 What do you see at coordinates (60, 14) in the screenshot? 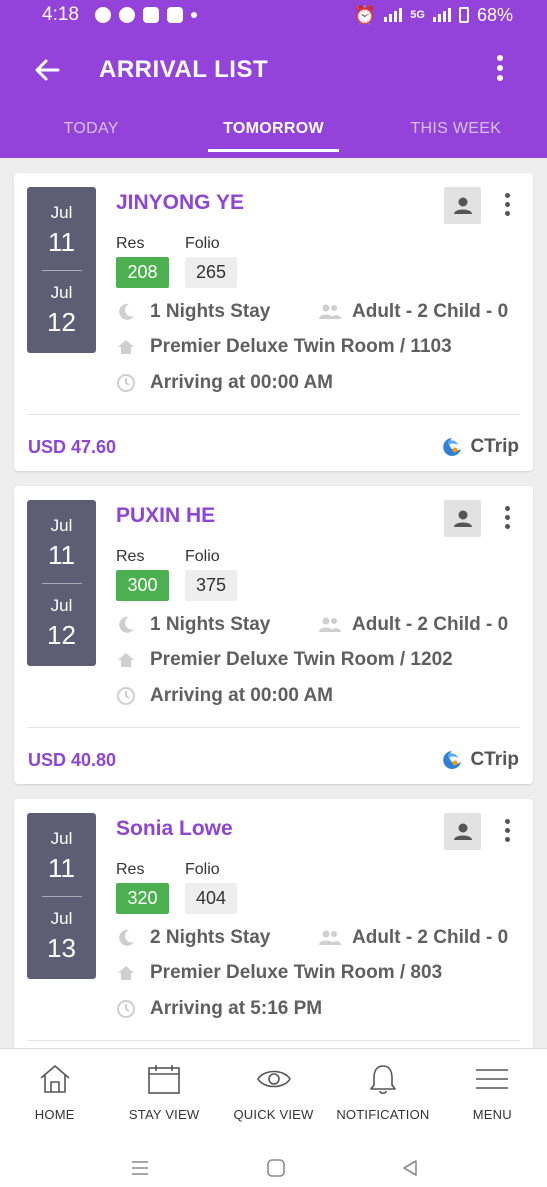
I see `status-time: 4:18` at bounding box center [60, 14].